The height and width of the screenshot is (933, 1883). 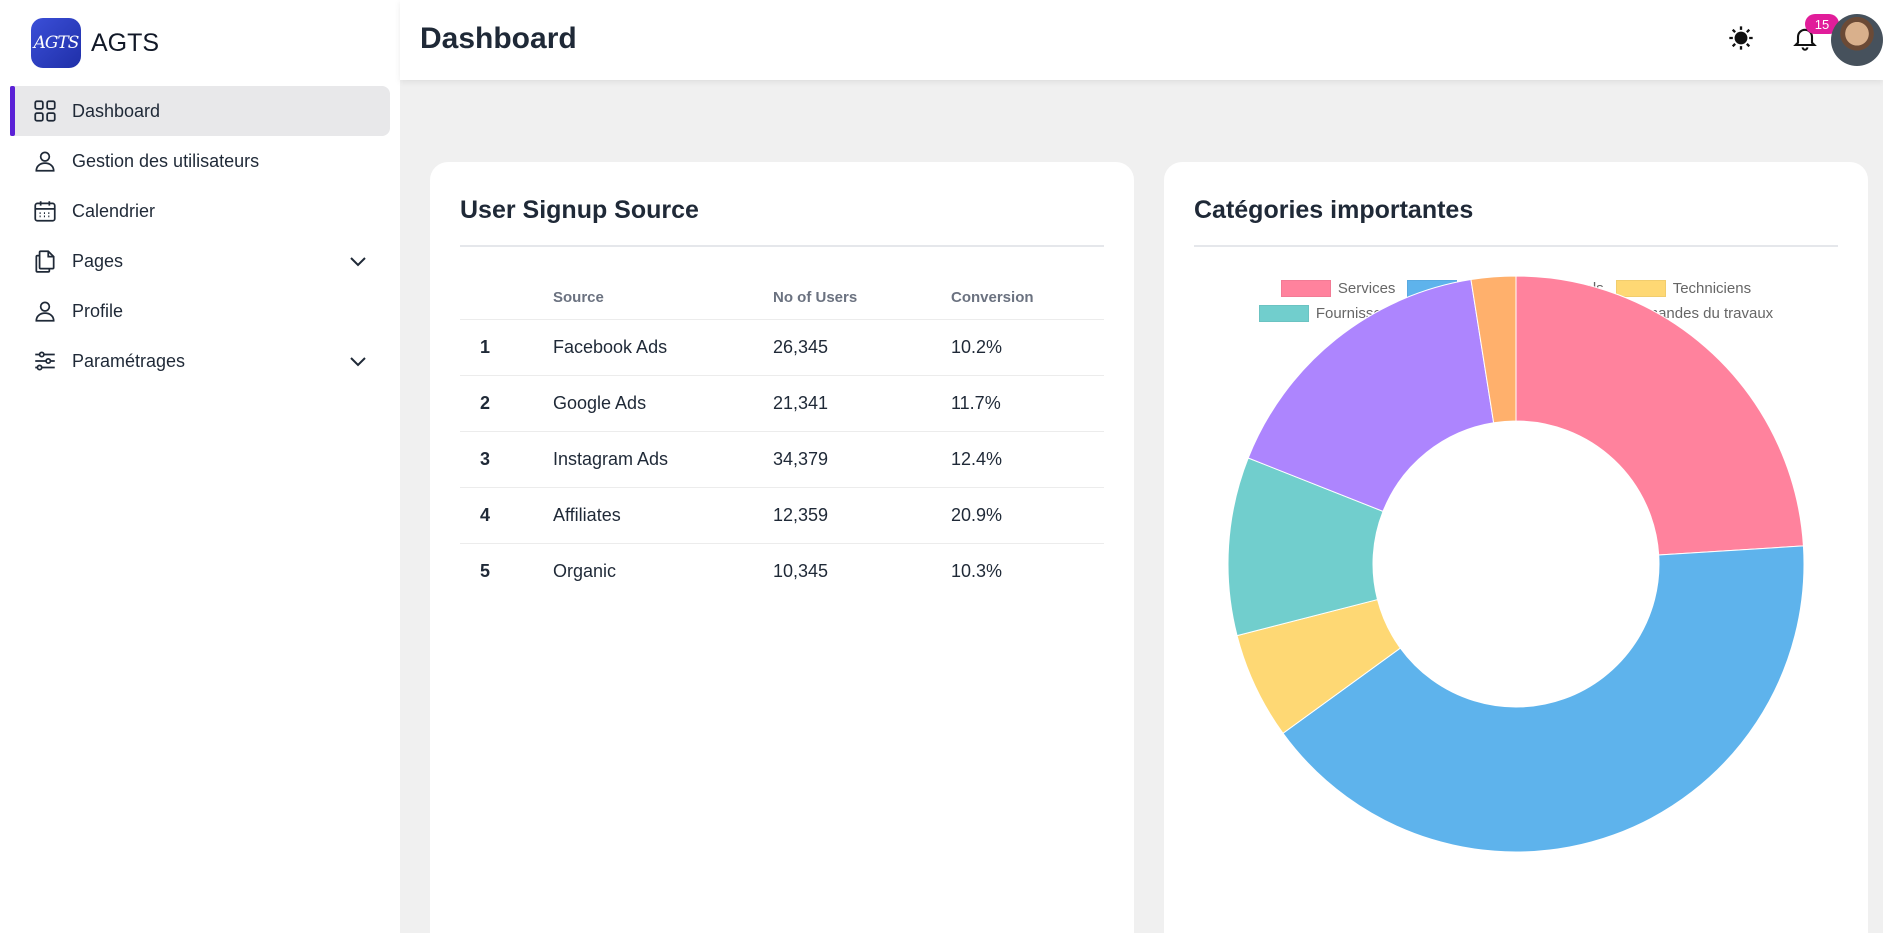 What do you see at coordinates (663, 403) in the screenshot?
I see `row-source: Google Ads` at bounding box center [663, 403].